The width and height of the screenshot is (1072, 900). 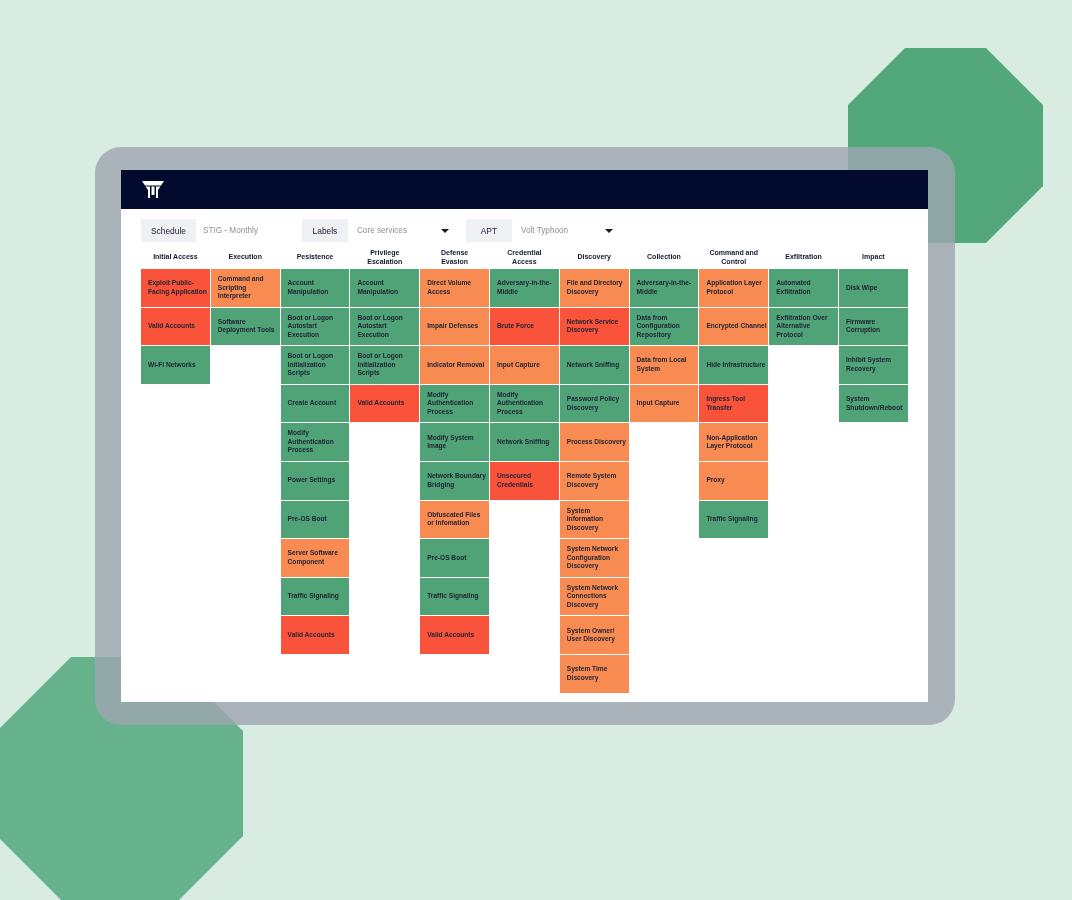 I want to click on filter-label: APT, so click(x=488, y=230).